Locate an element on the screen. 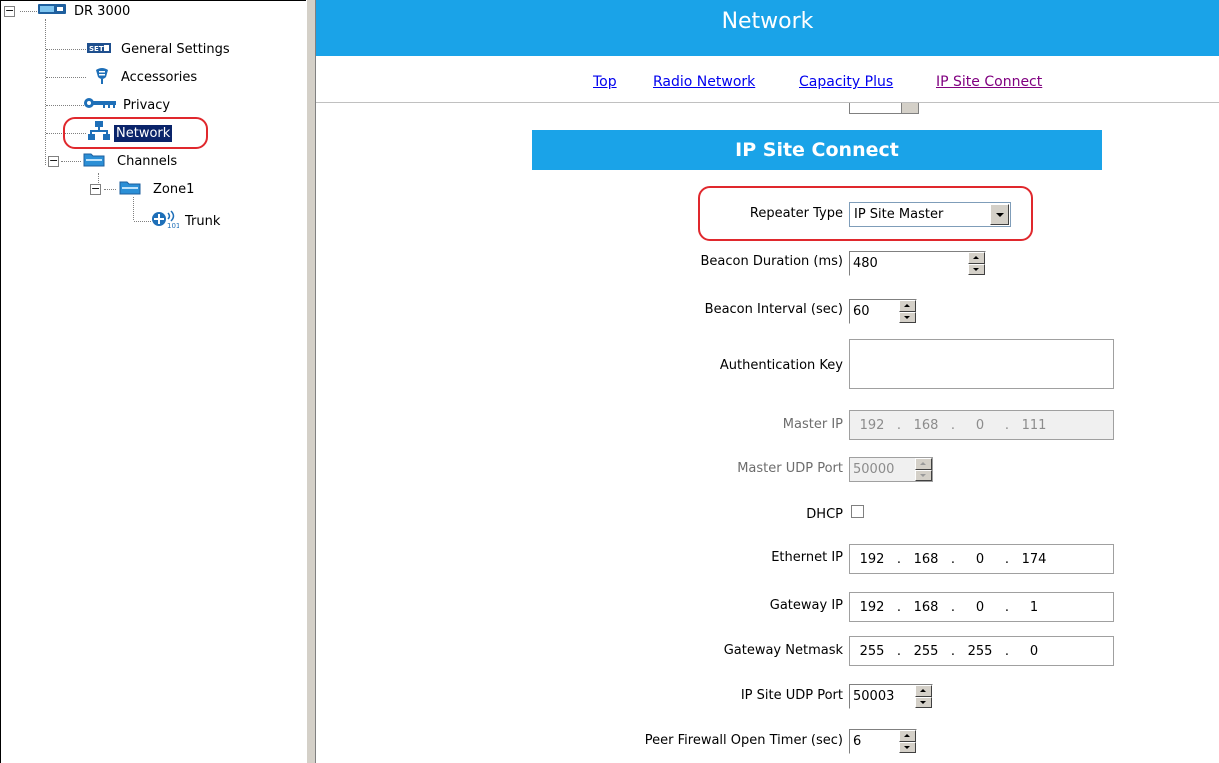  peer-firewall-timer-spinner: 6 is located at coordinates (883, 741).